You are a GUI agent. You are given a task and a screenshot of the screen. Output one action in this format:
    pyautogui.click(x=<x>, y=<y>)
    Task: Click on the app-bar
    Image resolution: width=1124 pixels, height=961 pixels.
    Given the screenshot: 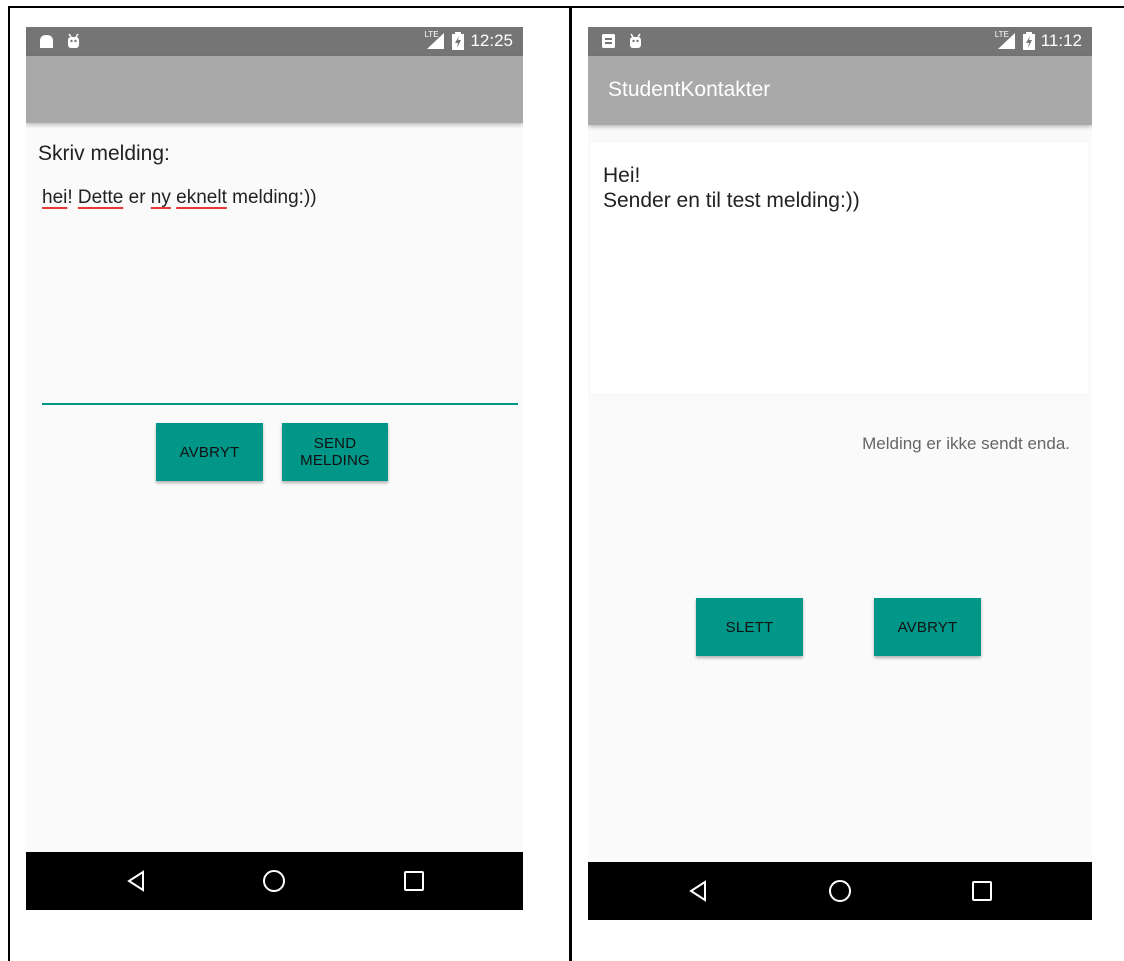 What is the action you would take?
    pyautogui.click(x=274, y=89)
    